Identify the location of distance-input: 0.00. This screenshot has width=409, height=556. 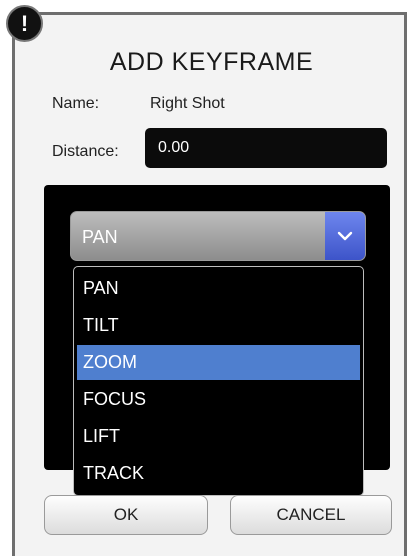
(266, 148).